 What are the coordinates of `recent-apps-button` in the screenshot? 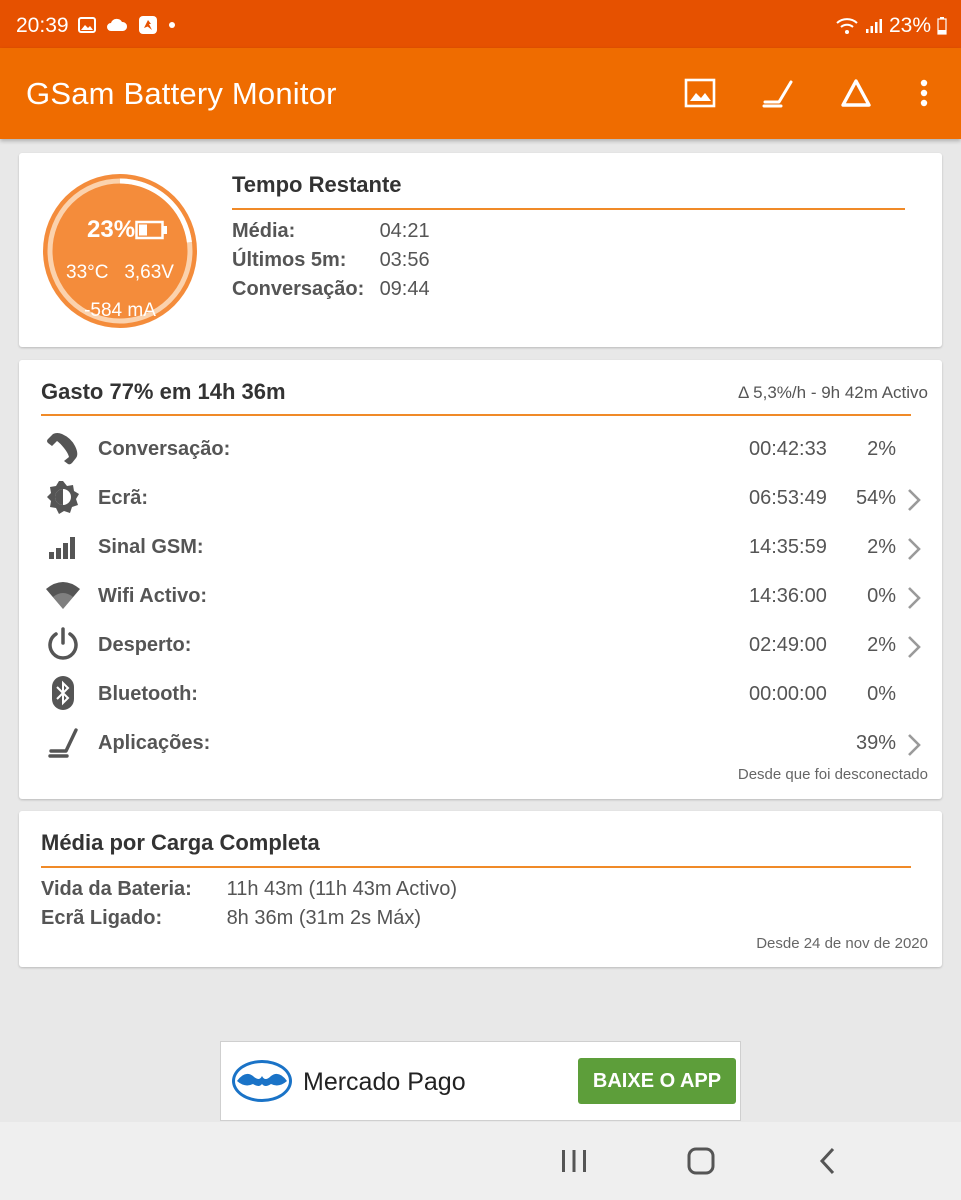 It's located at (574, 1161).